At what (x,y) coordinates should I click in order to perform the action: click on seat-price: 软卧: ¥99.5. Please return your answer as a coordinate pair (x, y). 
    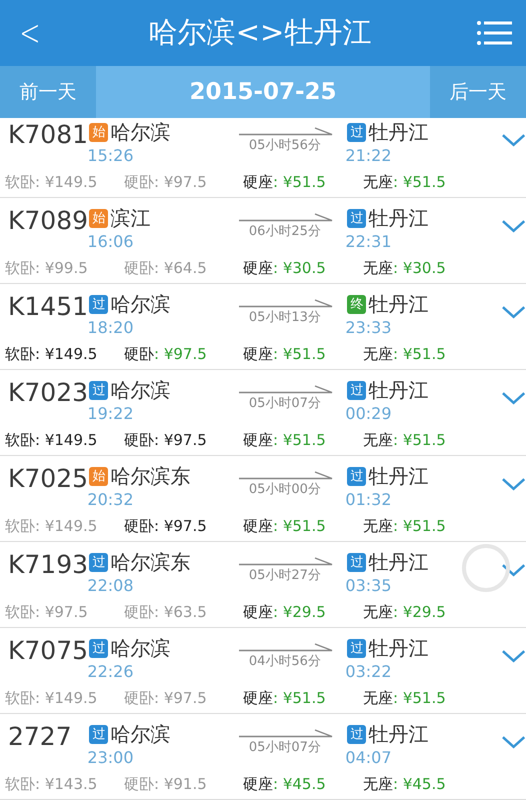
    Looking at the image, I should click on (47, 268).